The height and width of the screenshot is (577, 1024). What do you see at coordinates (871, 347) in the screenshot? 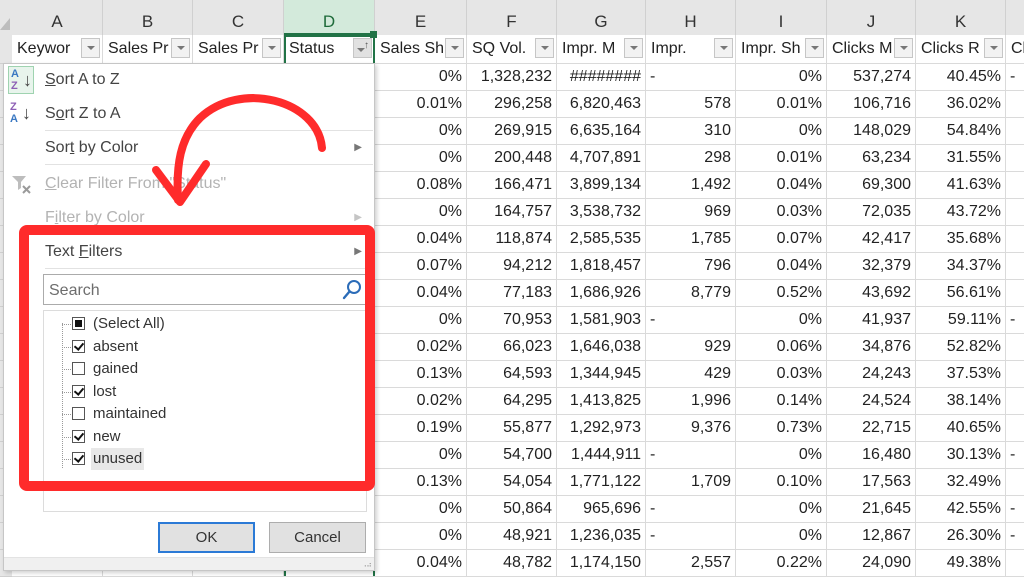
I see `cell-j: 34,876` at bounding box center [871, 347].